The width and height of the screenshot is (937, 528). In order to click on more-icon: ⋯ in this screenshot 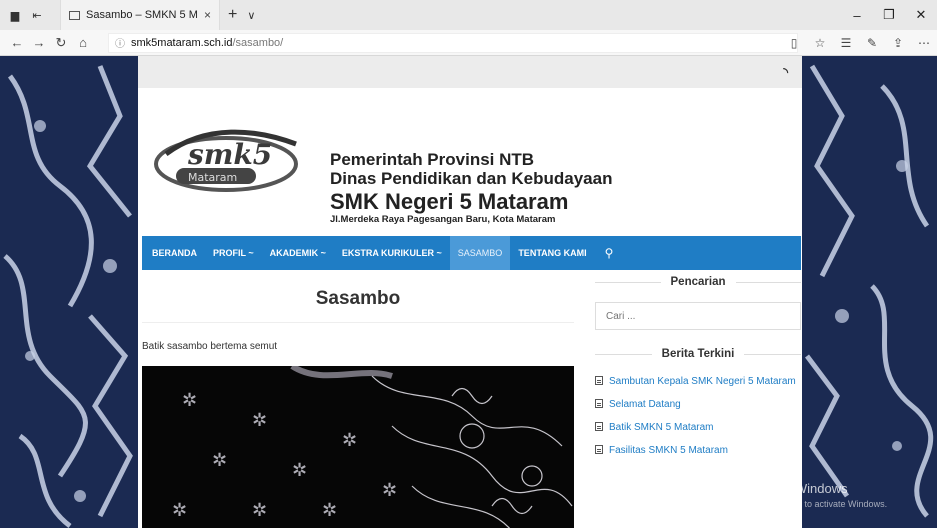, I will do `click(924, 43)`.